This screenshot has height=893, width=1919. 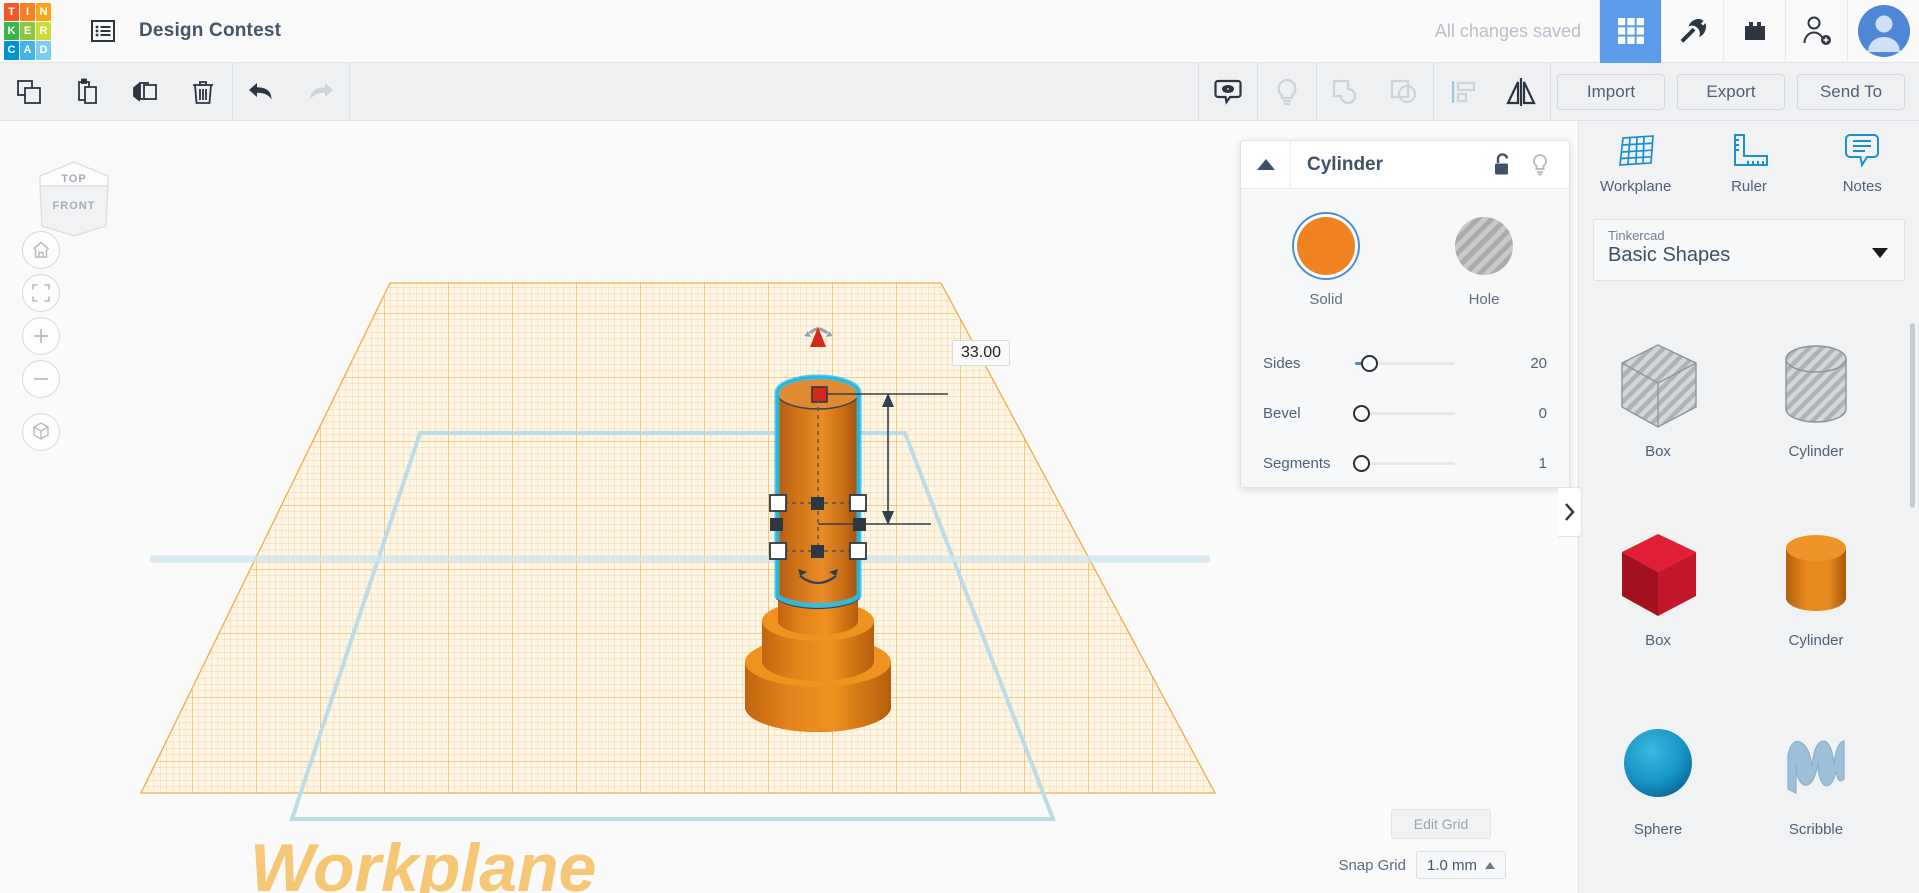 I want to click on shape-item-hole-cylinder: Cylinder, so click(x=1816, y=388).